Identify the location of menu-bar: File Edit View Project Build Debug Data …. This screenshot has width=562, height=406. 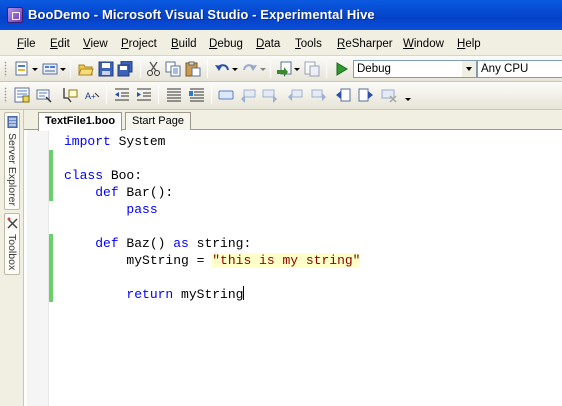
(281, 43).